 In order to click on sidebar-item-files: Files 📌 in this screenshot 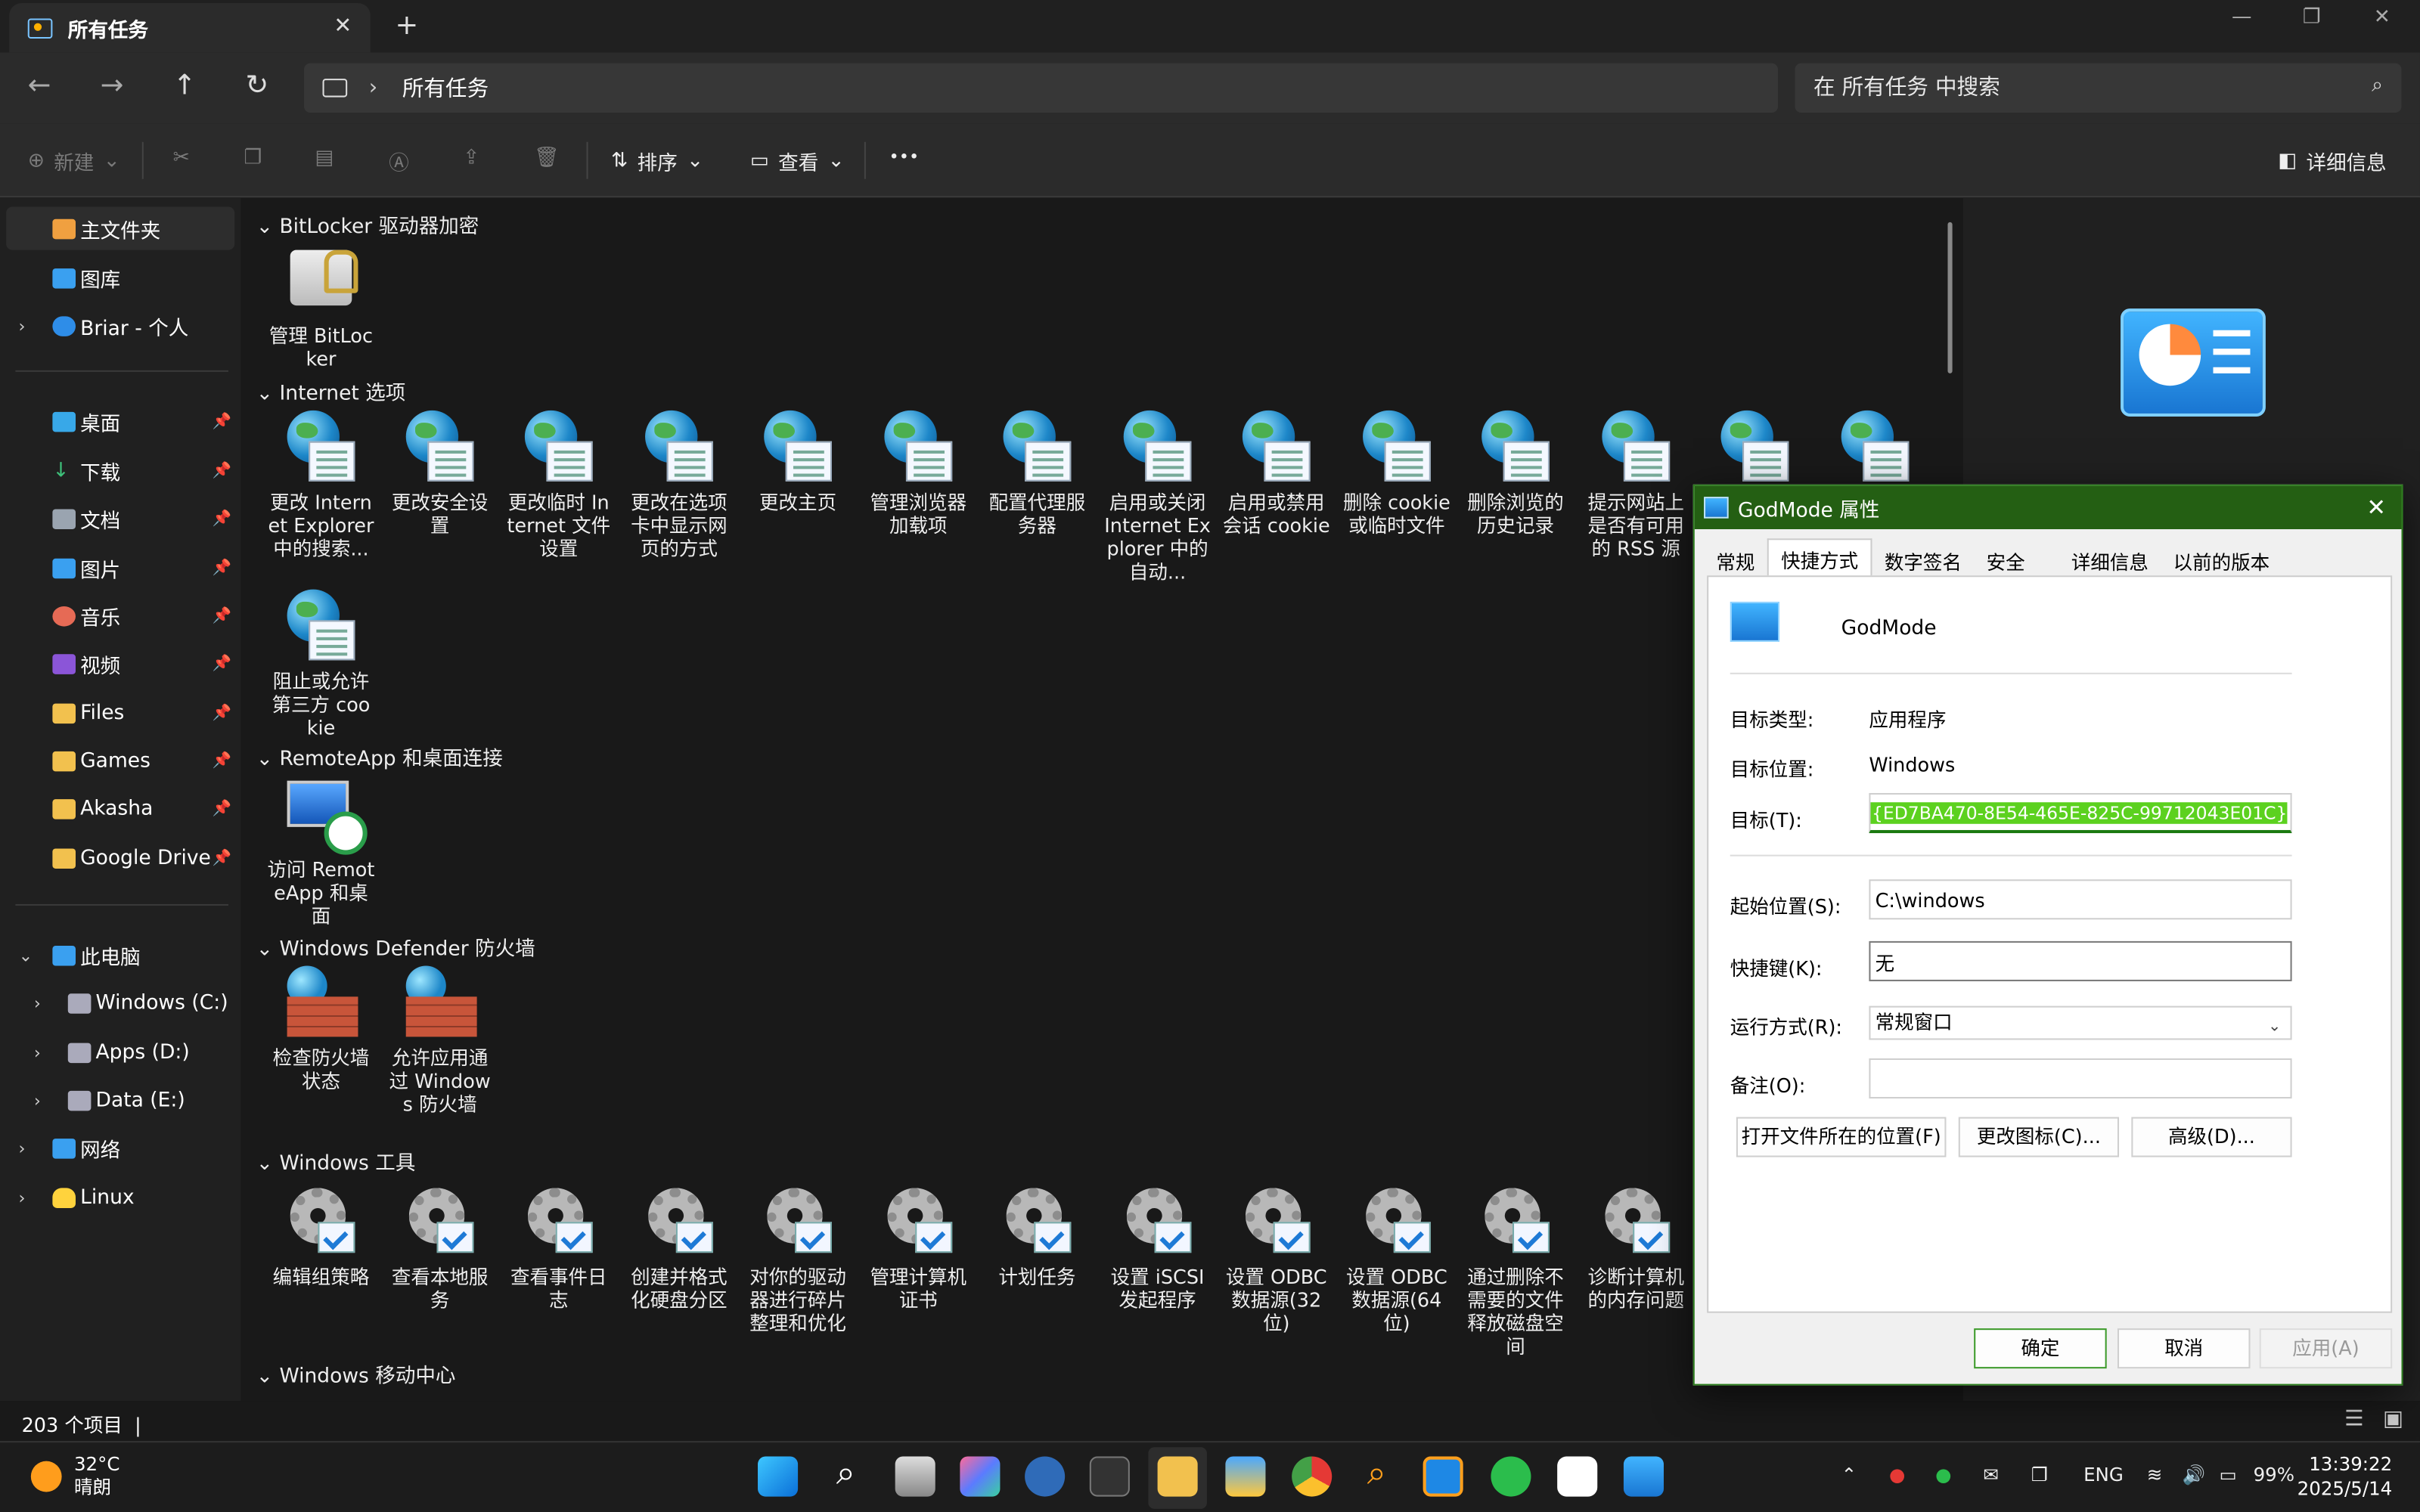, I will do `click(120, 712)`.